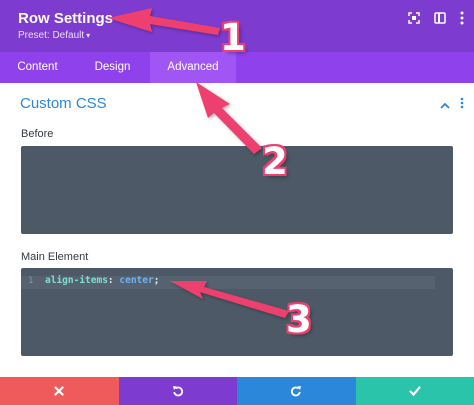  Describe the element at coordinates (462, 105) in the screenshot. I see `section-more-icon` at that location.